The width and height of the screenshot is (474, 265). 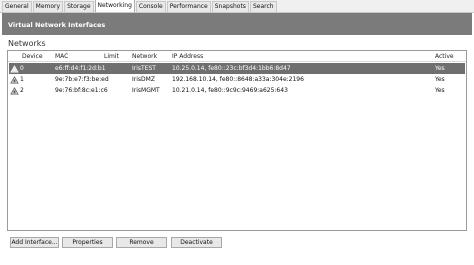 What do you see at coordinates (188, 6) in the screenshot?
I see `tab-performance: Performance` at bounding box center [188, 6].